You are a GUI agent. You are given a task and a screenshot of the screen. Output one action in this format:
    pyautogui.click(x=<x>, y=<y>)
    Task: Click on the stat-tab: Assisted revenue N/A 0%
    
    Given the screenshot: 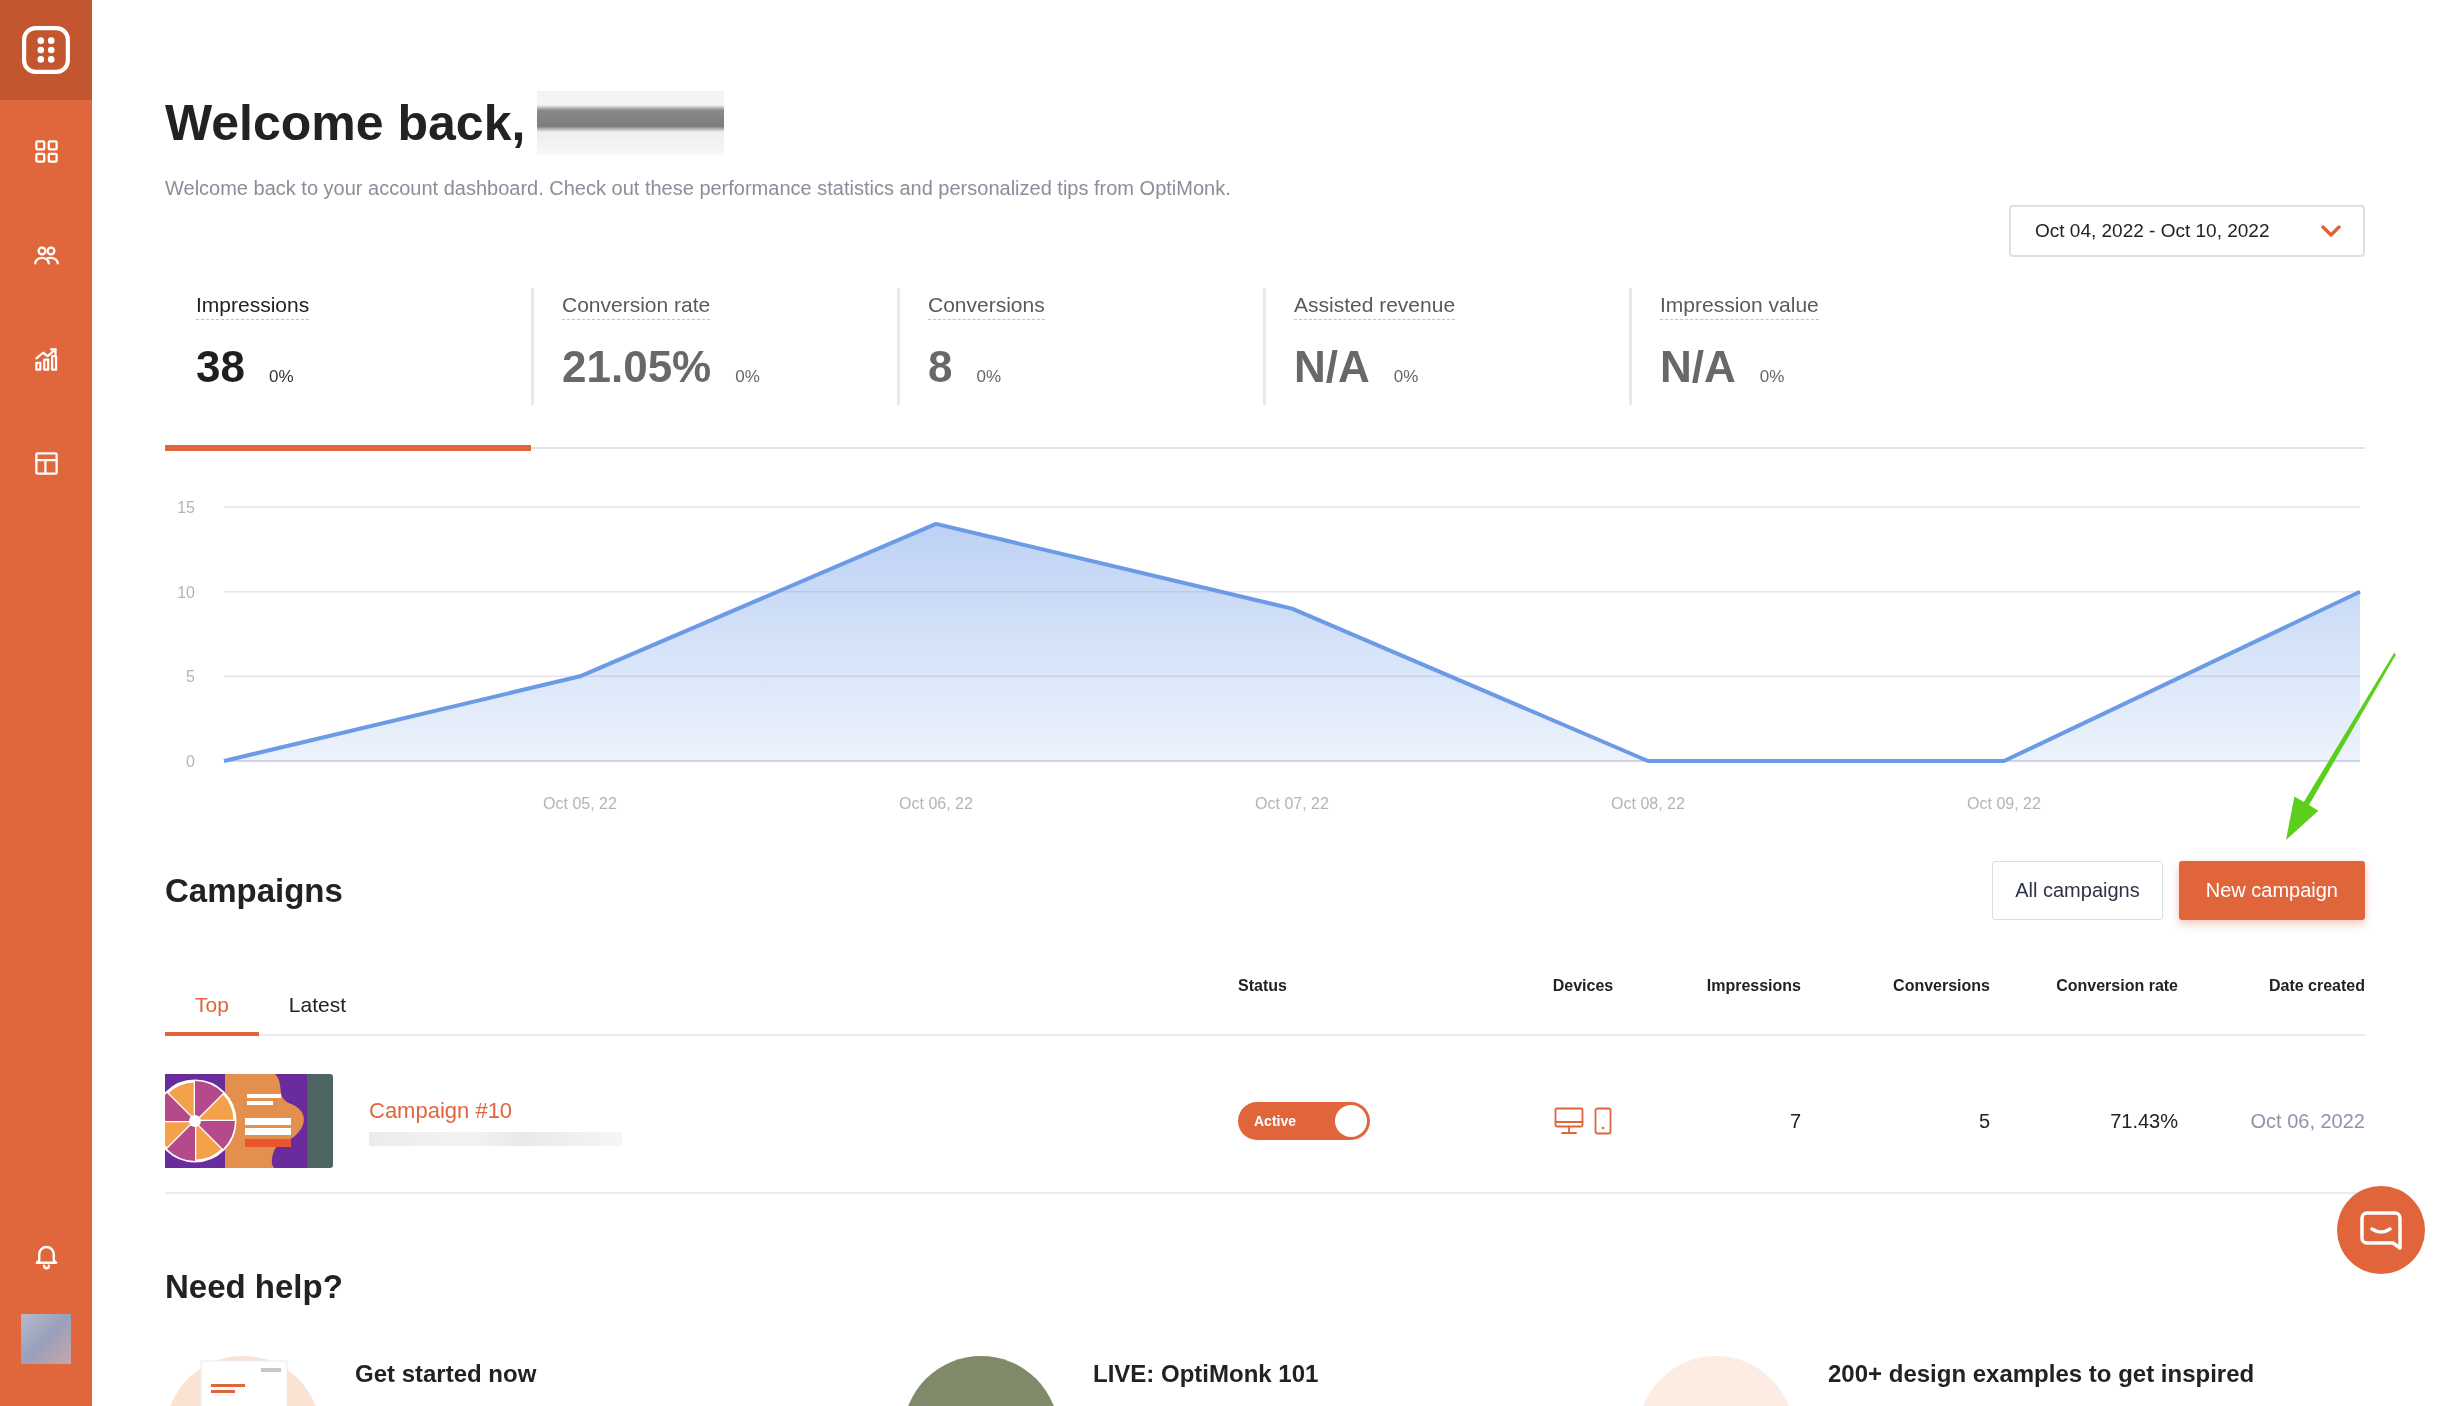 What is the action you would take?
    pyautogui.click(x=1446, y=369)
    